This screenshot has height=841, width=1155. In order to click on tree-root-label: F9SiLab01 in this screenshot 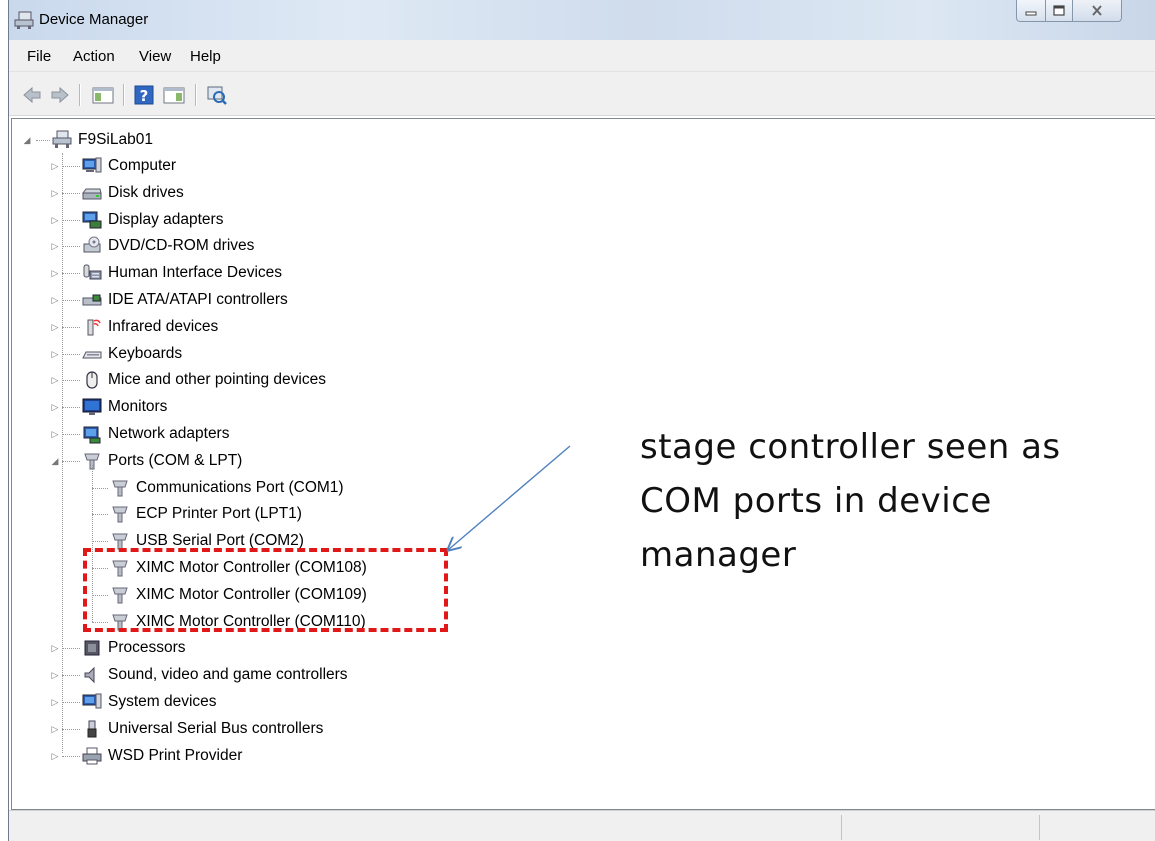, I will do `click(115, 139)`.